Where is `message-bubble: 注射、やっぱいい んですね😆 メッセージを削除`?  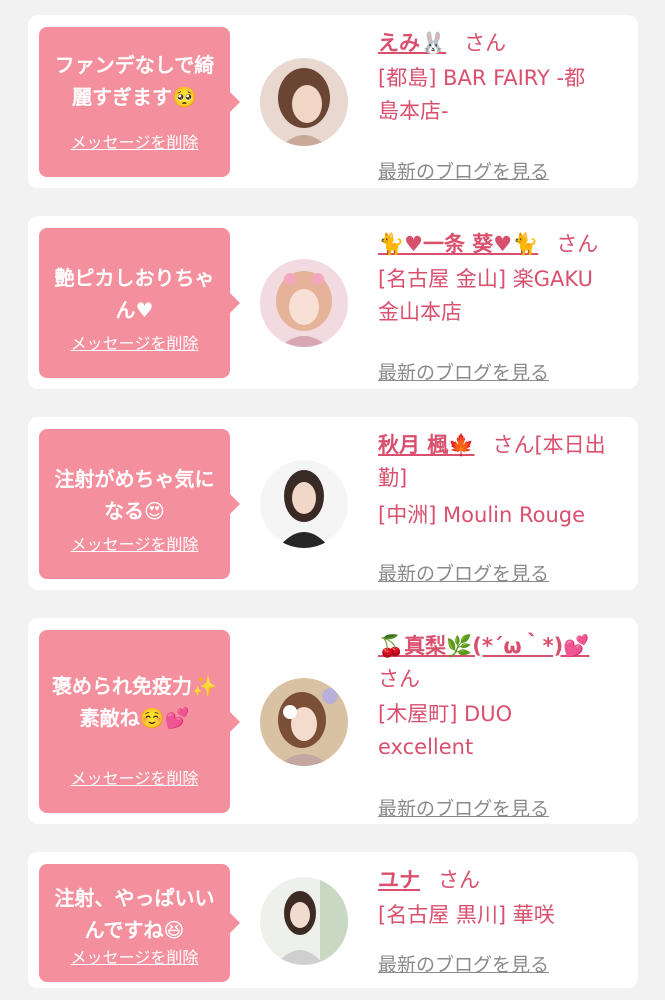
message-bubble: 注射、やっぱいい んですね😆 メッセージを削除 is located at coordinates (139, 923).